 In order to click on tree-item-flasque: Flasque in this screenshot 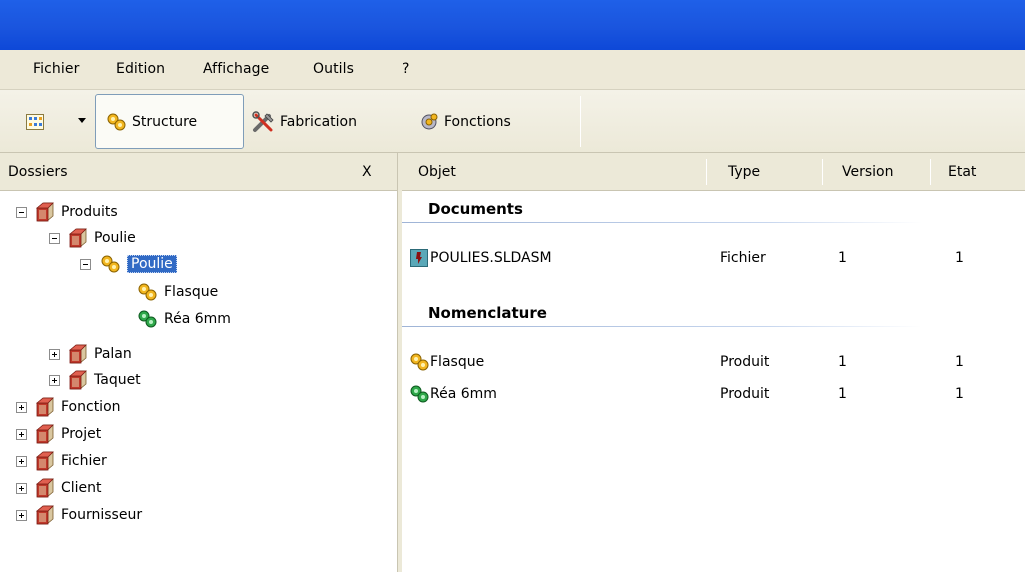, I will do `click(177, 292)`.